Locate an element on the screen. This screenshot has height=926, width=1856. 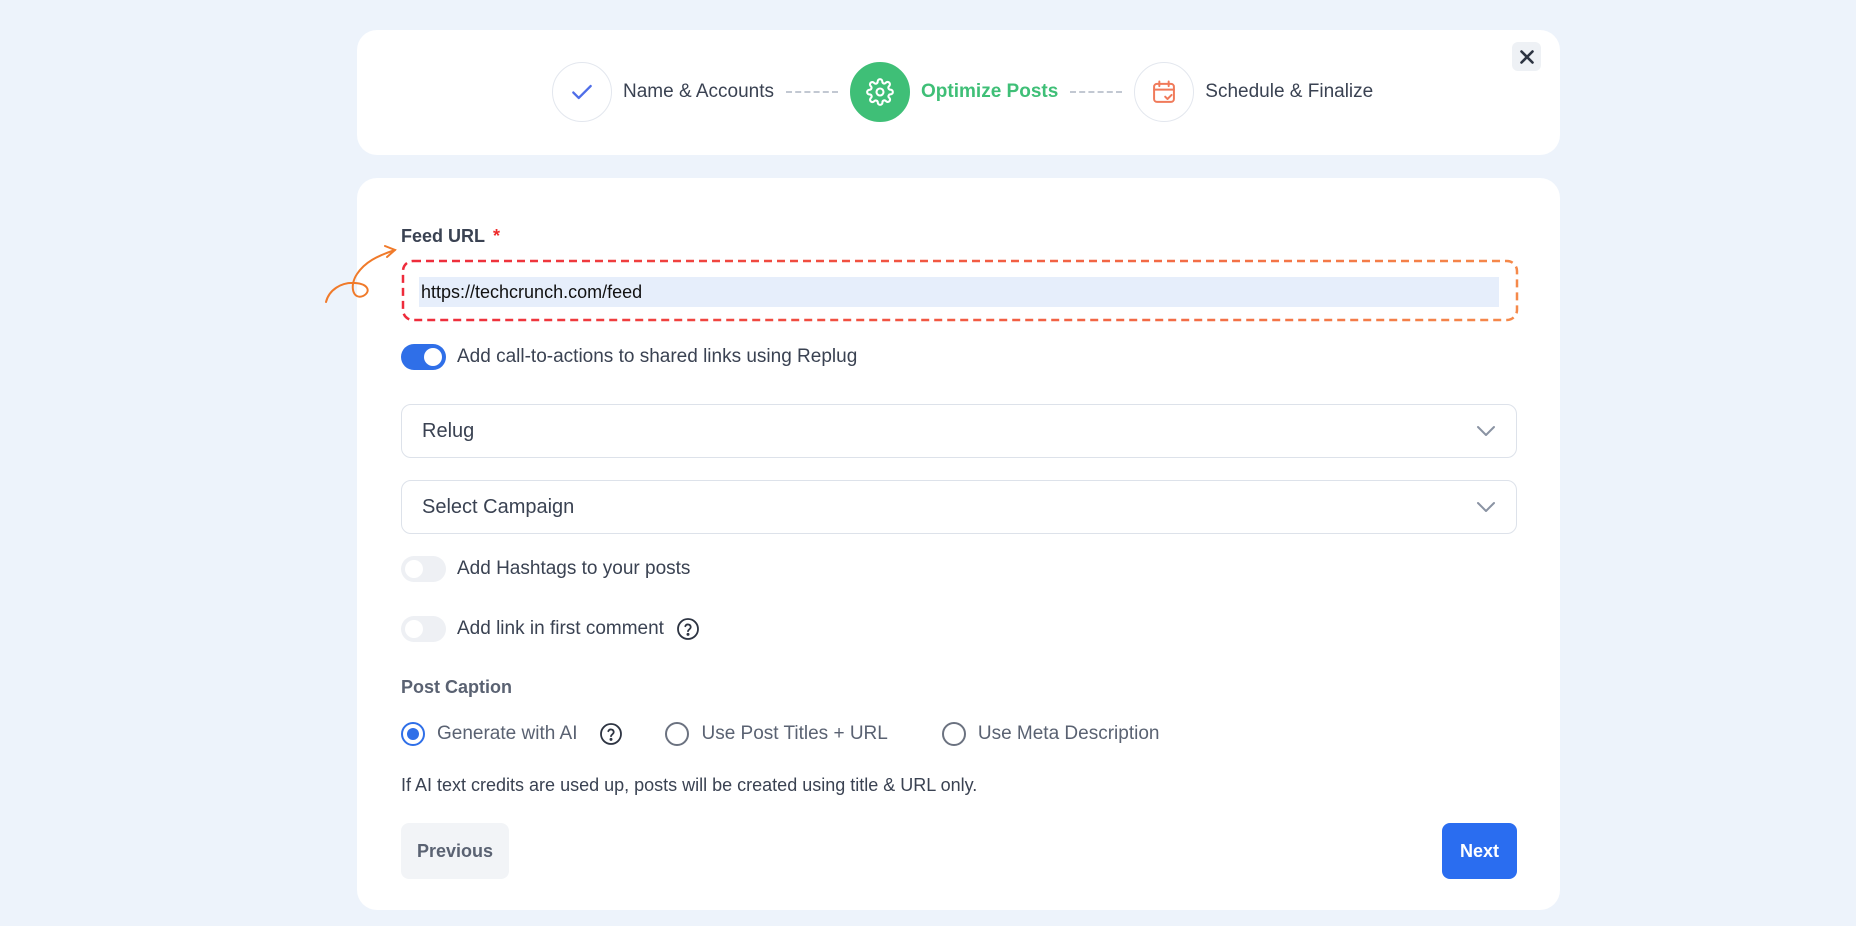
radio-label: Use Meta Description is located at coordinates (1068, 733).